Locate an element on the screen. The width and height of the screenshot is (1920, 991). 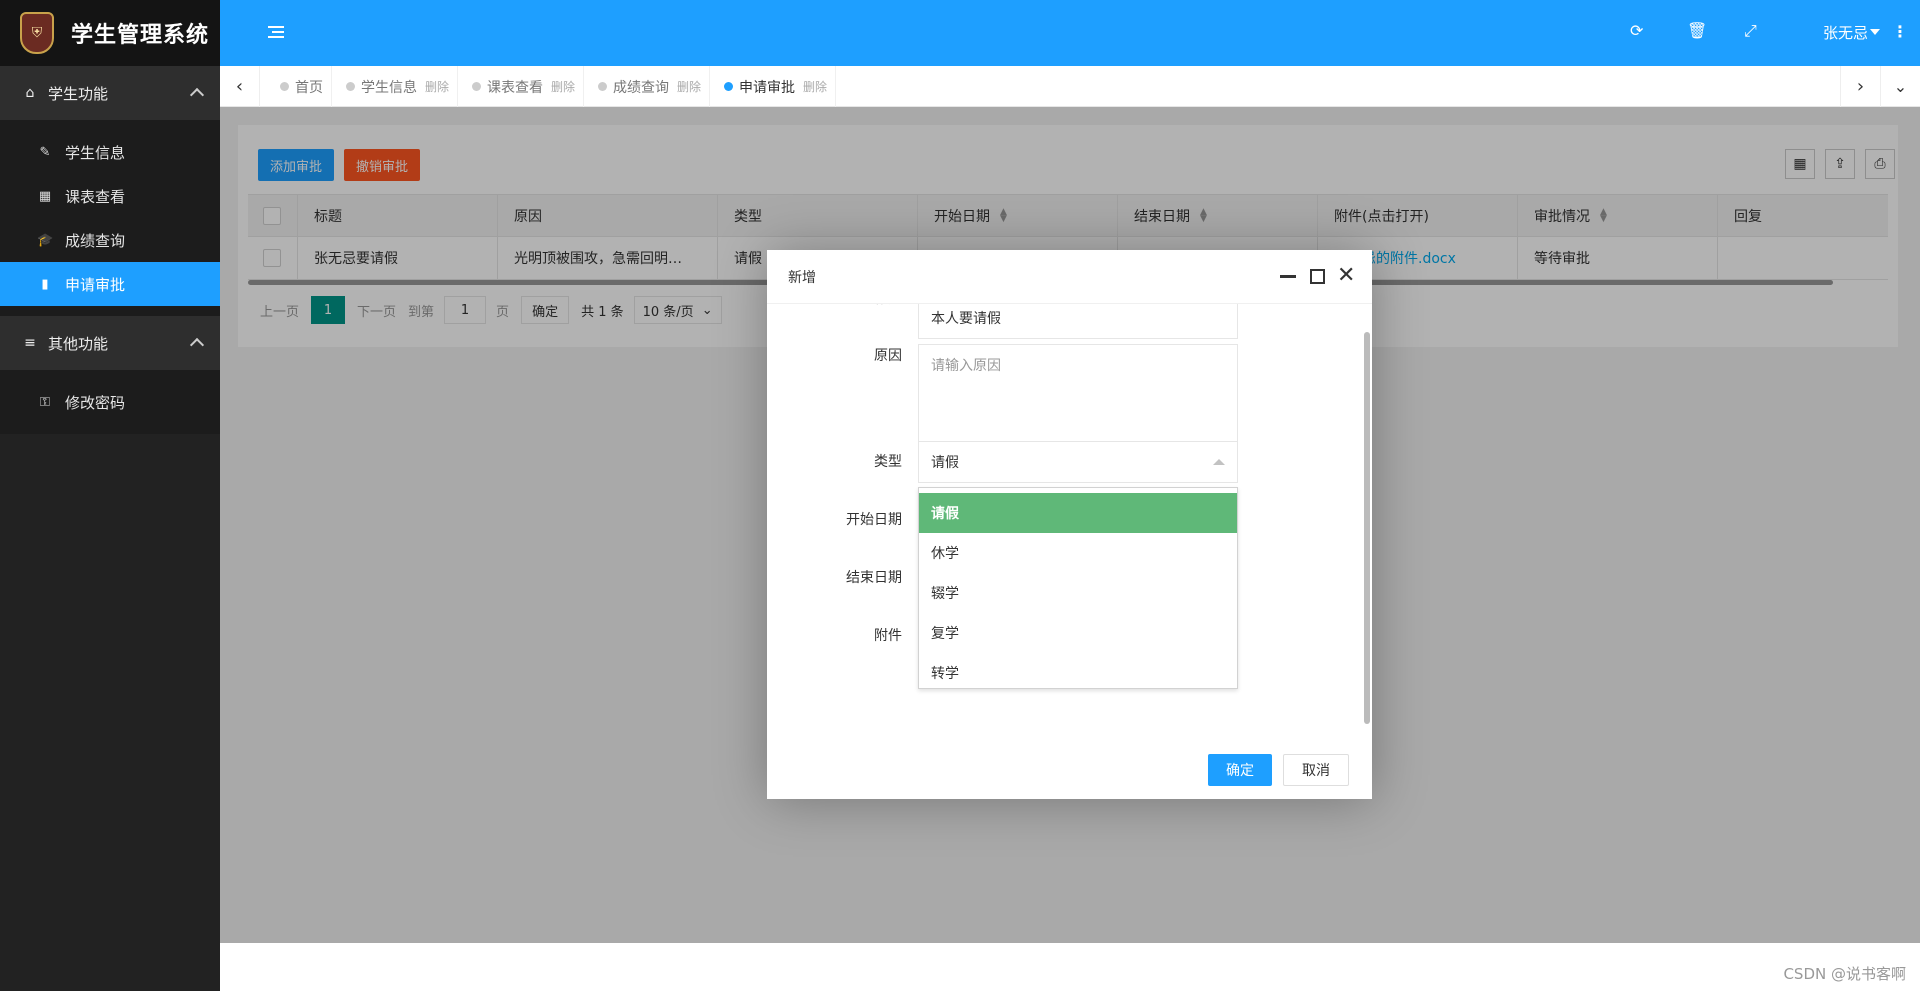
caret-up-icon is located at coordinates (1219, 462).